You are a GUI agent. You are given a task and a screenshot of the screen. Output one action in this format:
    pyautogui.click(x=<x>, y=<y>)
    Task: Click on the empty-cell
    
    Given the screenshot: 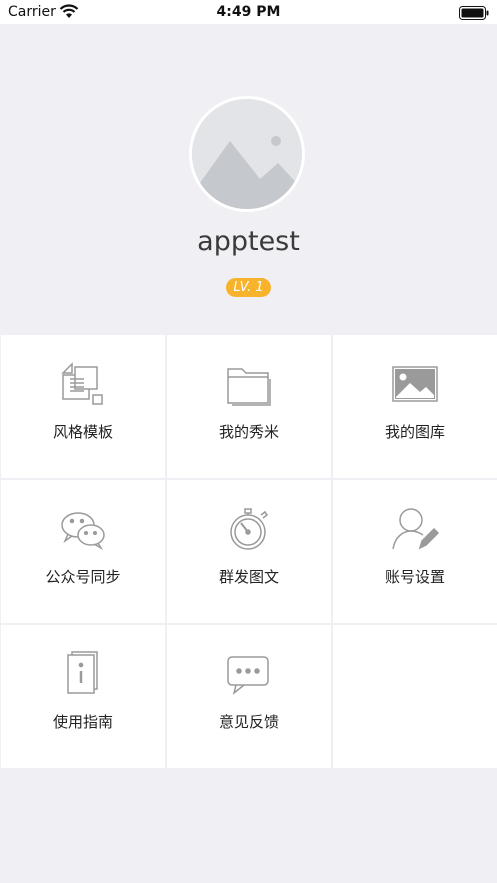 What is the action you would take?
    pyautogui.click(x=415, y=696)
    